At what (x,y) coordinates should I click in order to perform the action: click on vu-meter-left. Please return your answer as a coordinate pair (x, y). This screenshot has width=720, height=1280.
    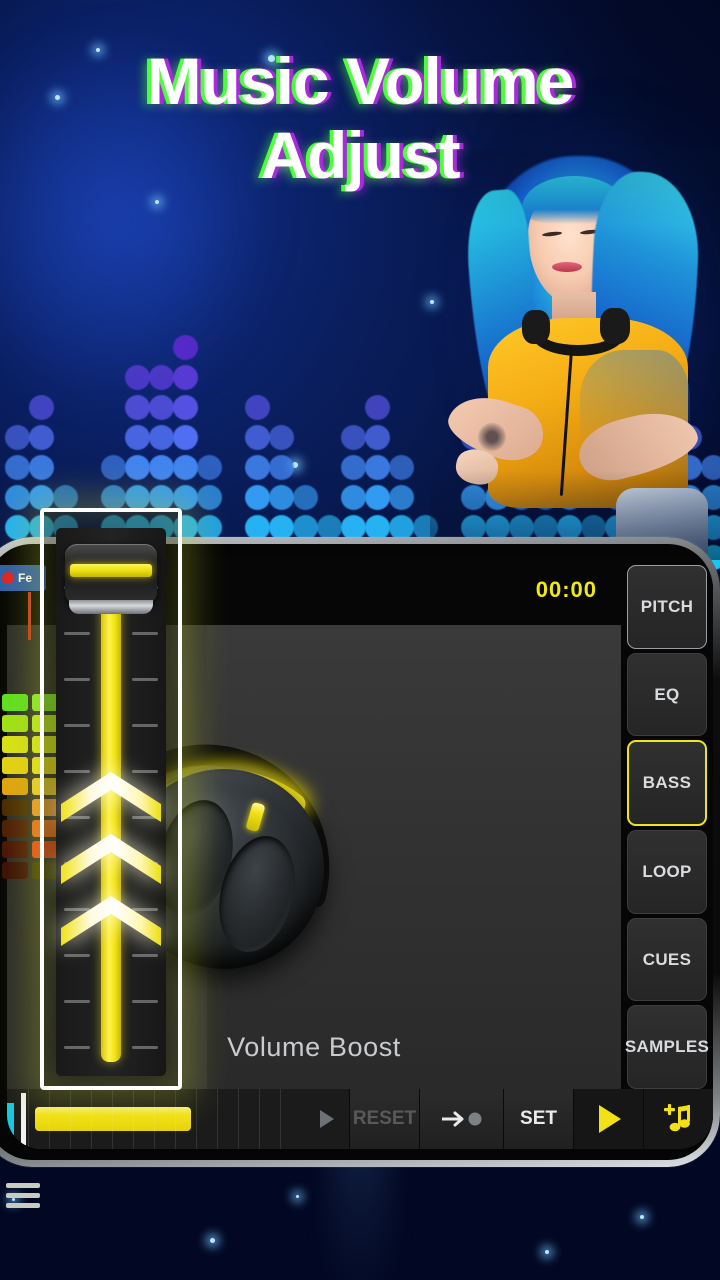
    Looking at the image, I should click on (15, 786).